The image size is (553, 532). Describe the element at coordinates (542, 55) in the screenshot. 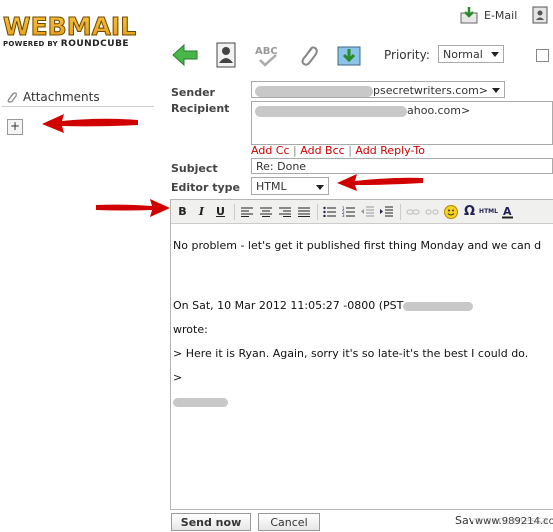

I see `save-sent-checkbox` at that location.